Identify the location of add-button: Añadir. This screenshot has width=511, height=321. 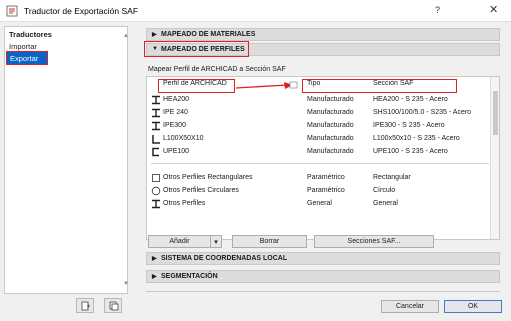
(179, 241).